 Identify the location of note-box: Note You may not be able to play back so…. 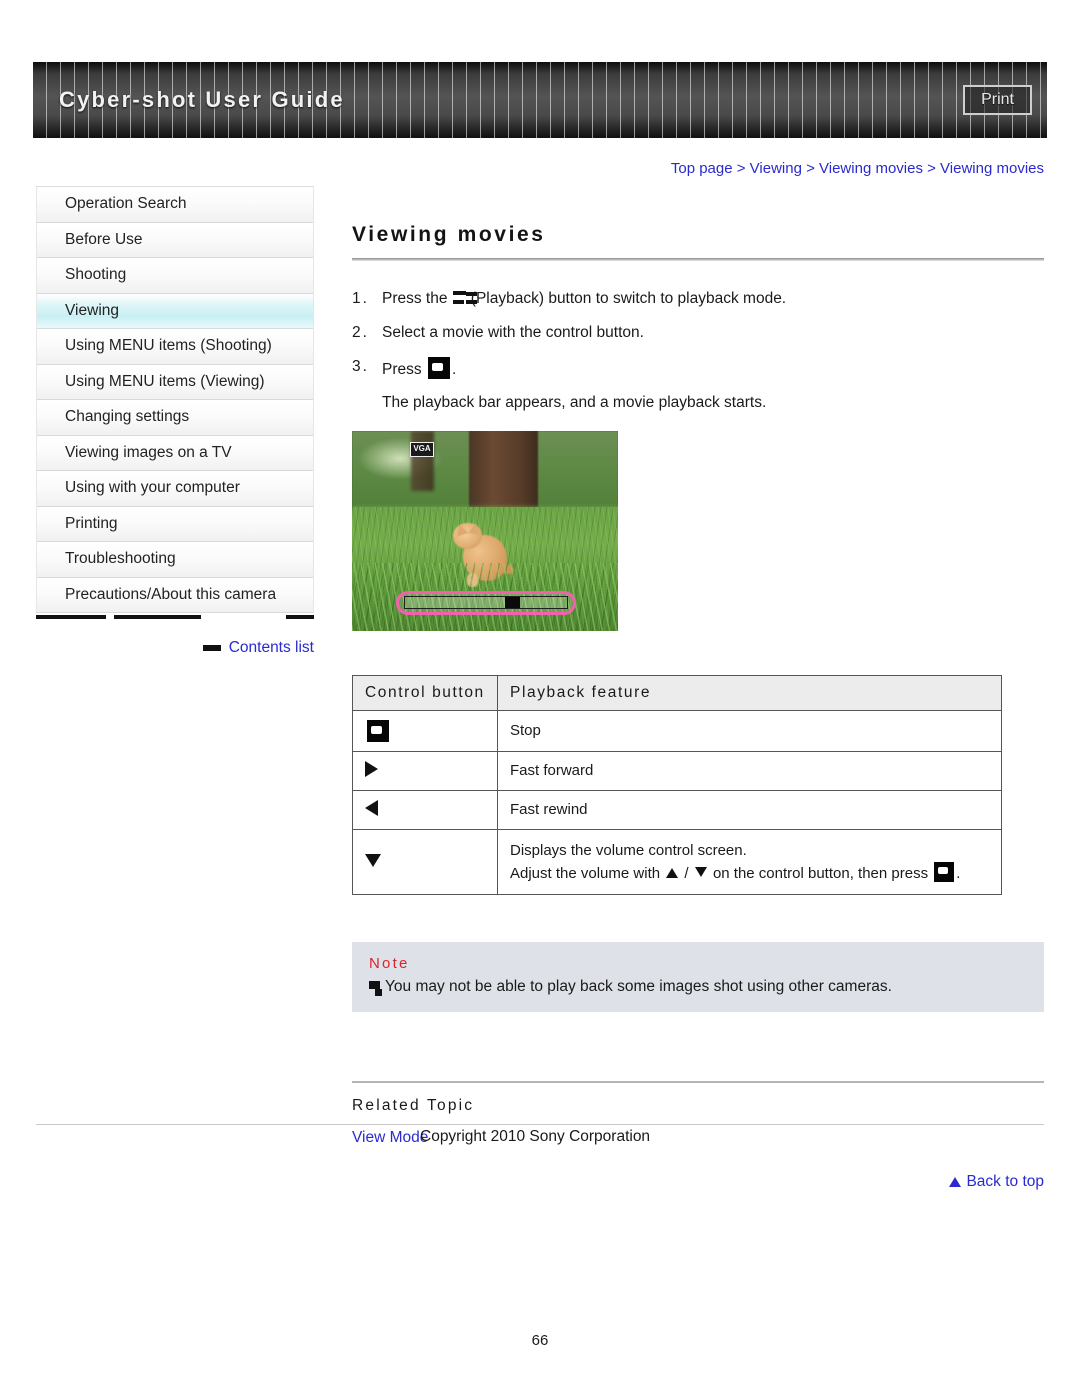
(698, 977).